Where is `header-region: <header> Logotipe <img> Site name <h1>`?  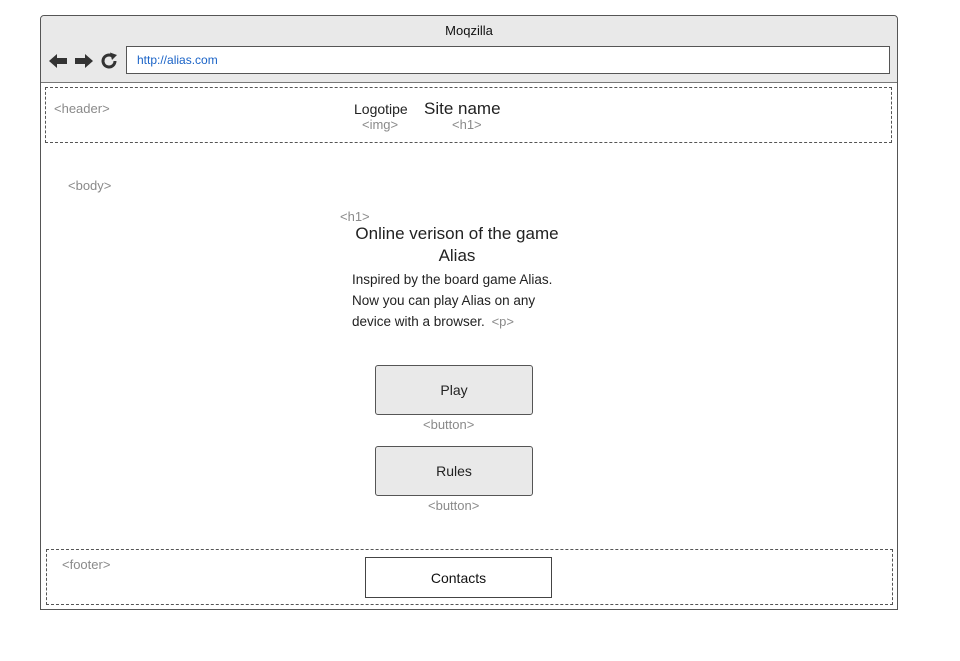 header-region: <header> Logotipe <img> Site name <h1> is located at coordinates (468, 115).